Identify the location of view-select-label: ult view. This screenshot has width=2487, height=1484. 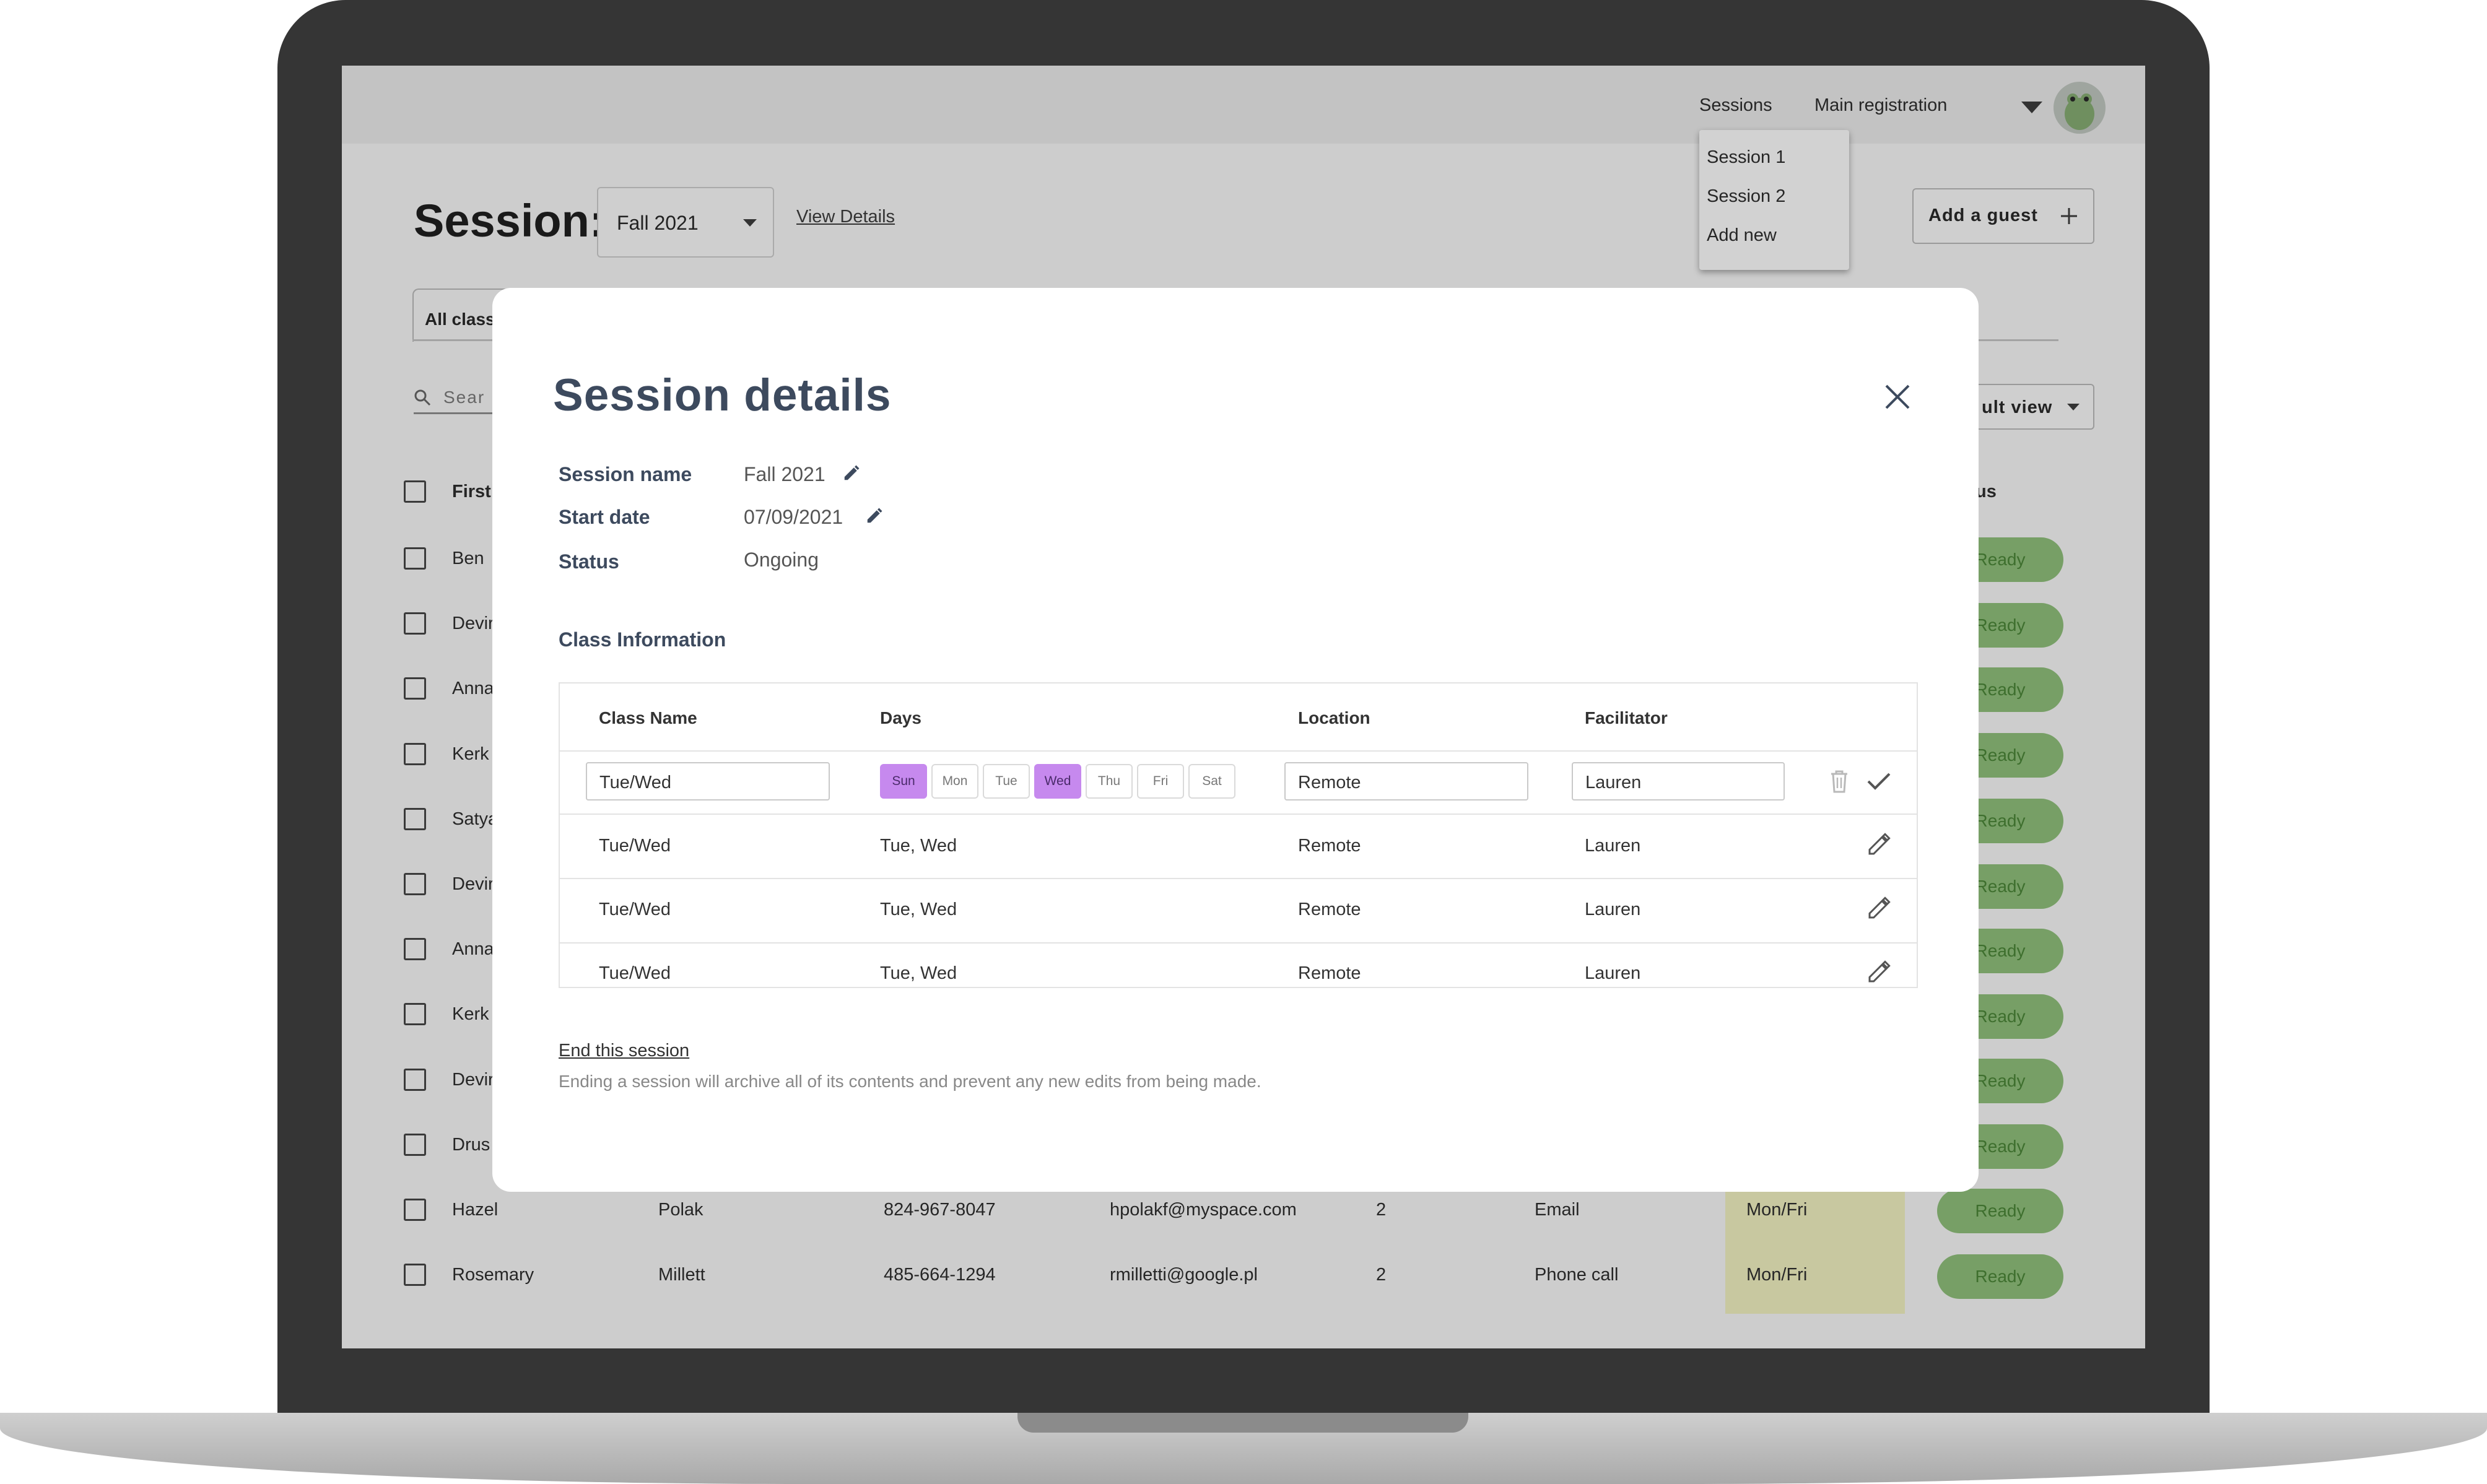
(2017, 407).